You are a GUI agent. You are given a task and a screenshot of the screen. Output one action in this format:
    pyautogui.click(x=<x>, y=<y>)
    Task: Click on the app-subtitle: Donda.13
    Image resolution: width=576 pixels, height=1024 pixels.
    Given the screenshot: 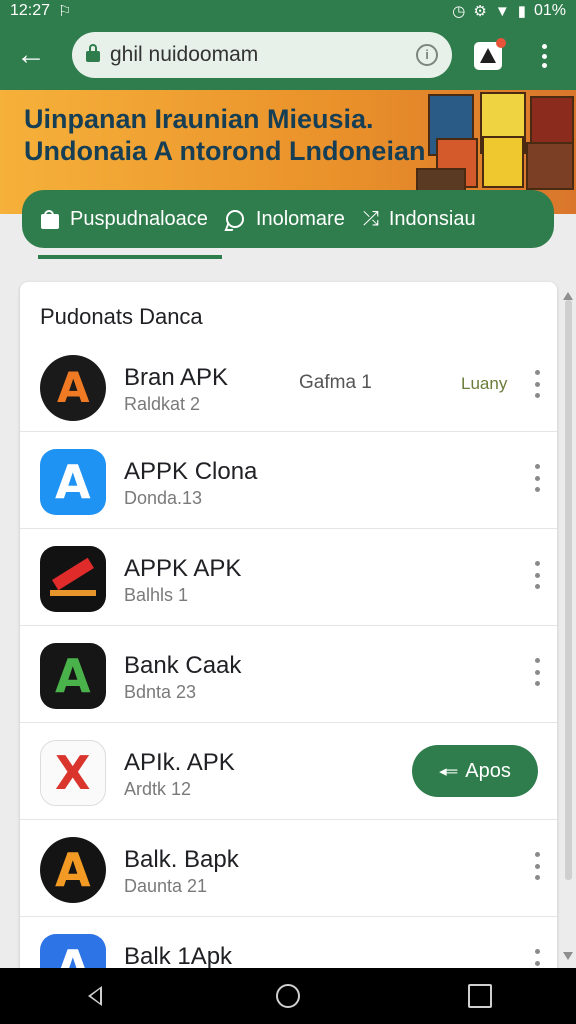 What is the action you would take?
    pyautogui.click(x=163, y=498)
    